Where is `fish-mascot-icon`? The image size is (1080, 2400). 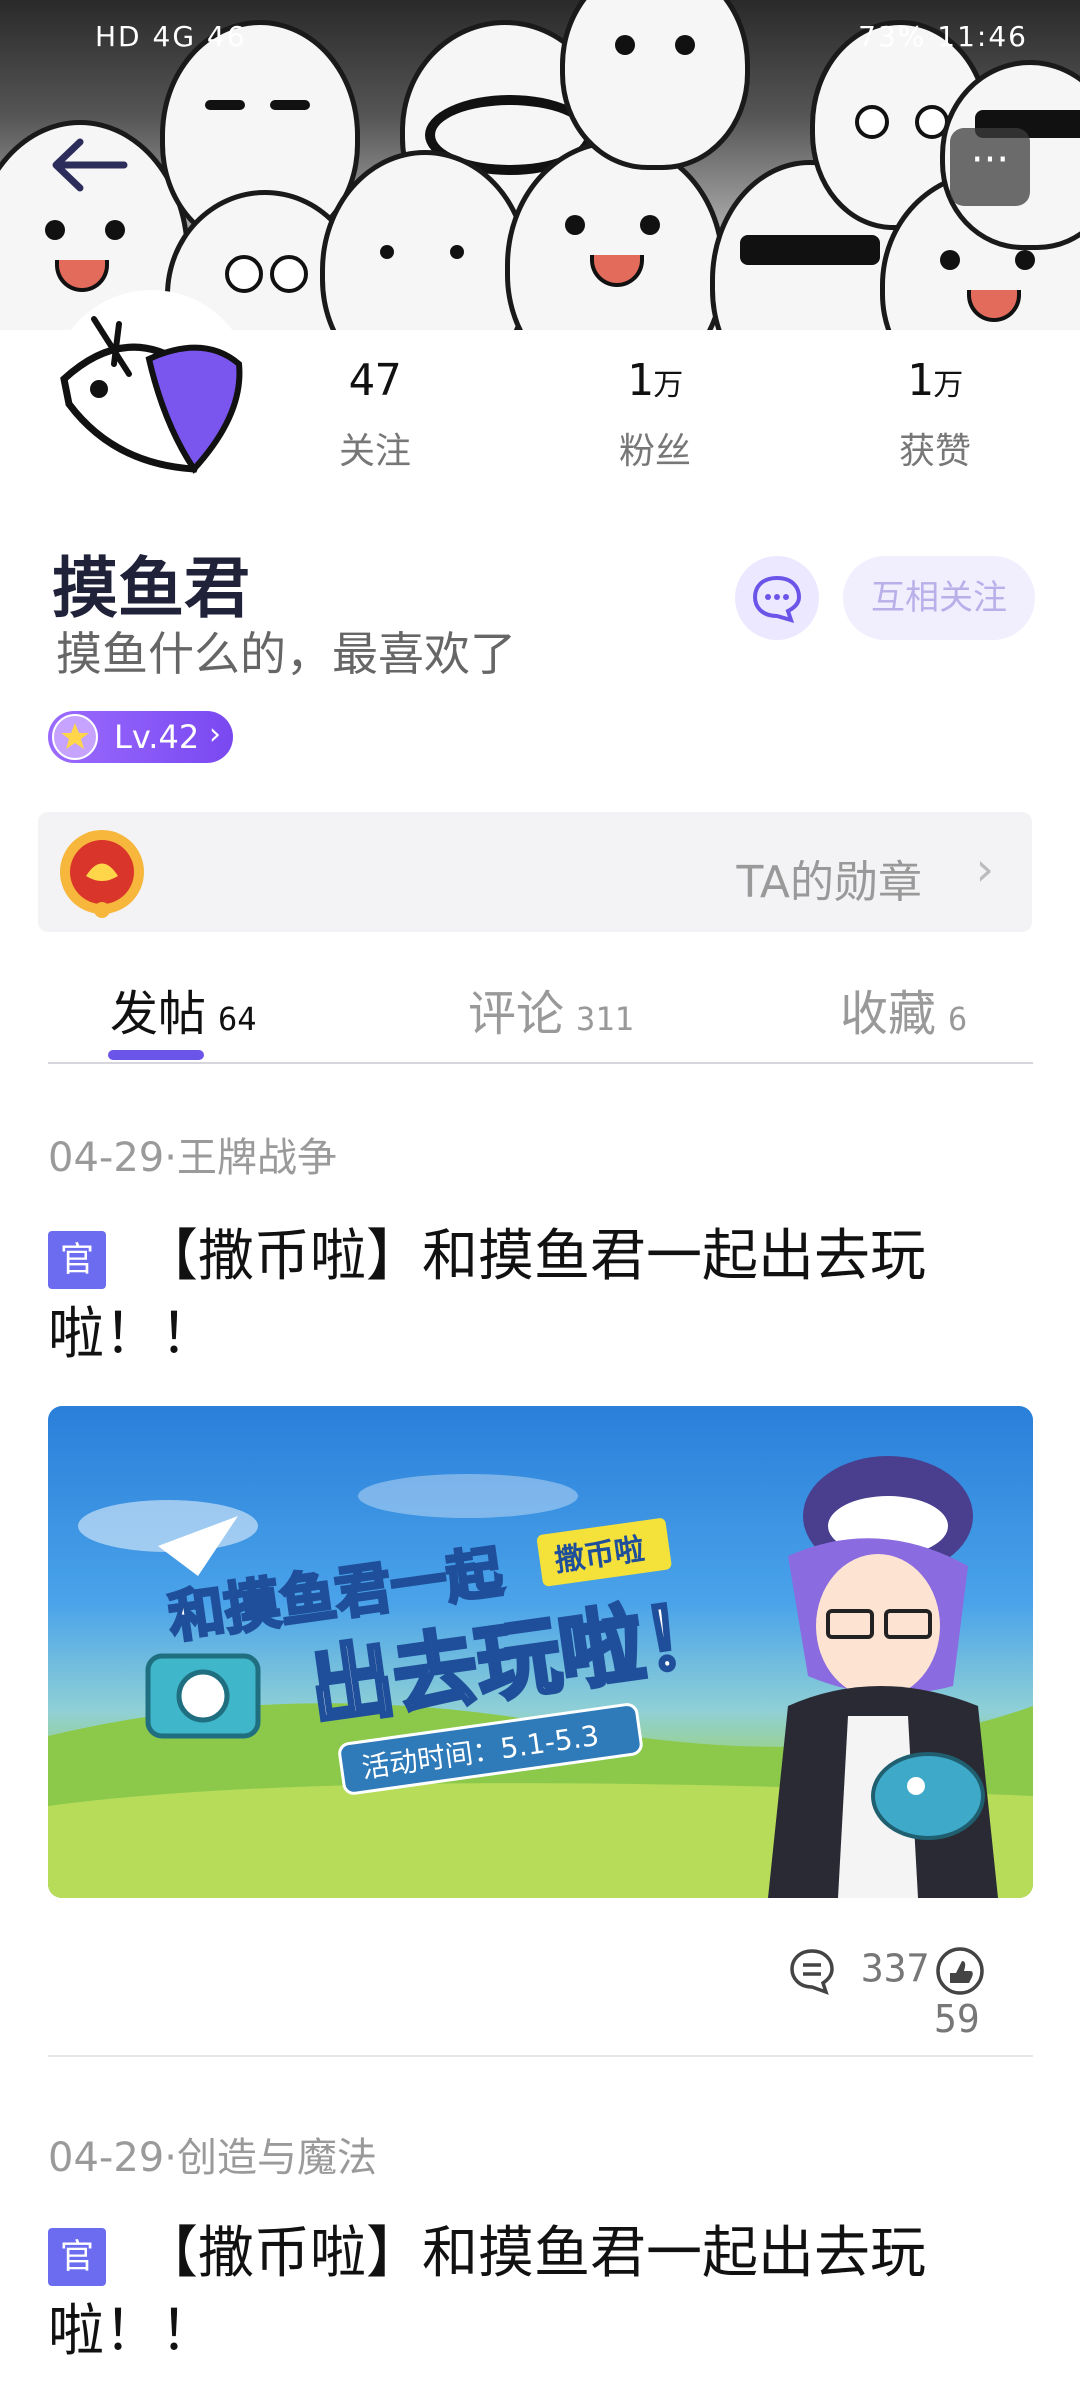 fish-mascot-icon is located at coordinates (151, 391).